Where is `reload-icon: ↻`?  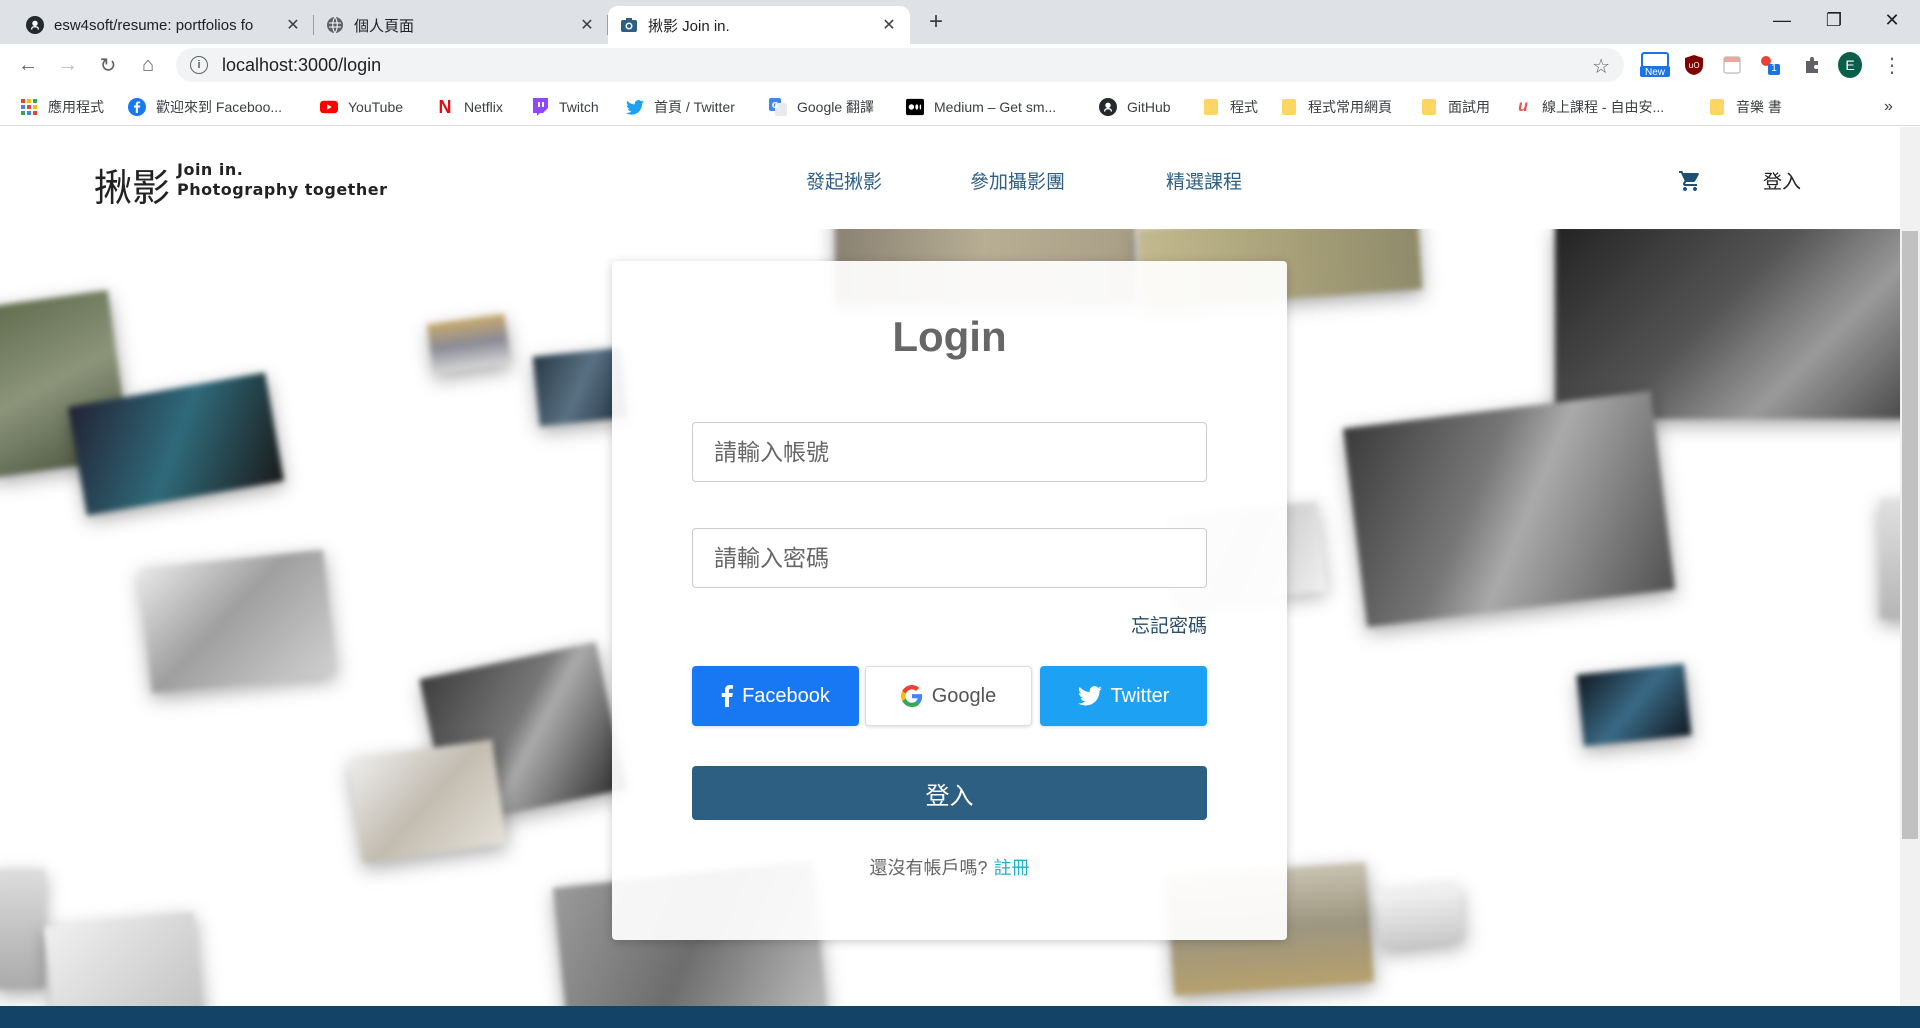 reload-icon: ↻ is located at coordinates (108, 65).